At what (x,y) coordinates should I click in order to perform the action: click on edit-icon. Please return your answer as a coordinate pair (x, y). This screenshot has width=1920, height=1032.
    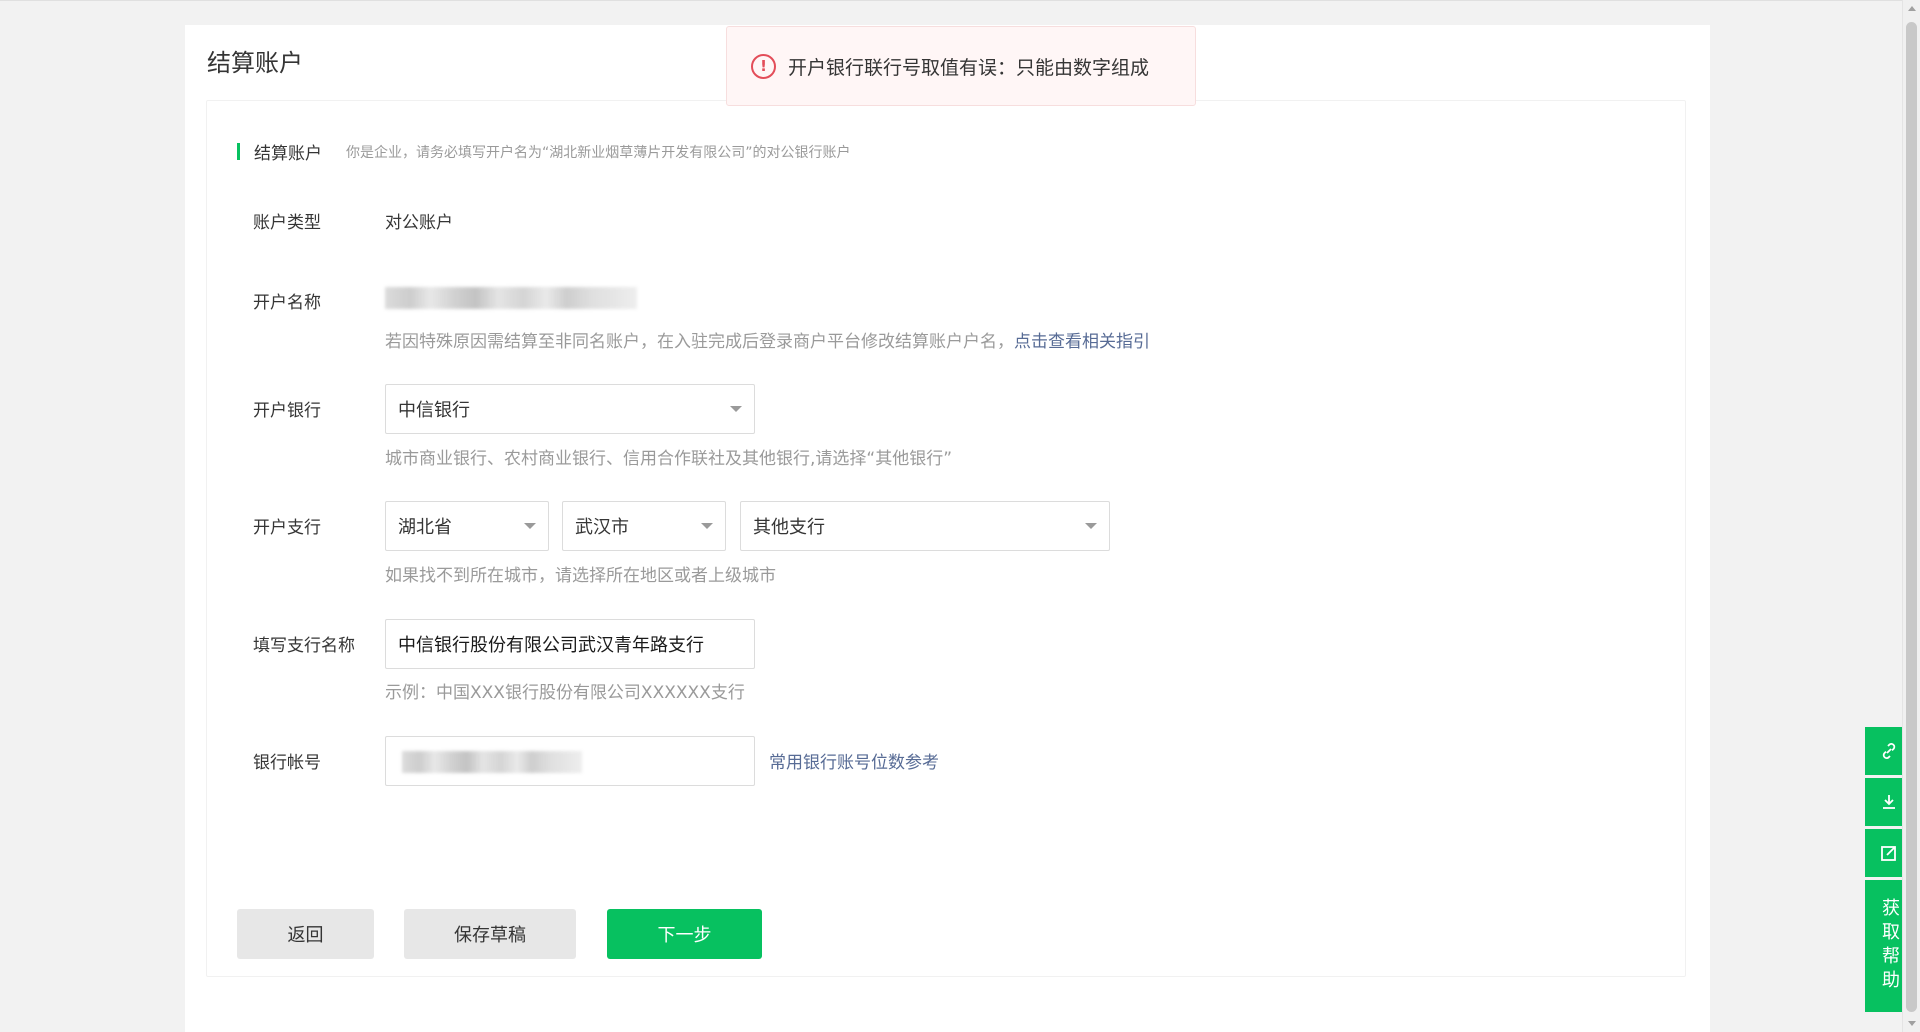
    Looking at the image, I should click on (1888, 853).